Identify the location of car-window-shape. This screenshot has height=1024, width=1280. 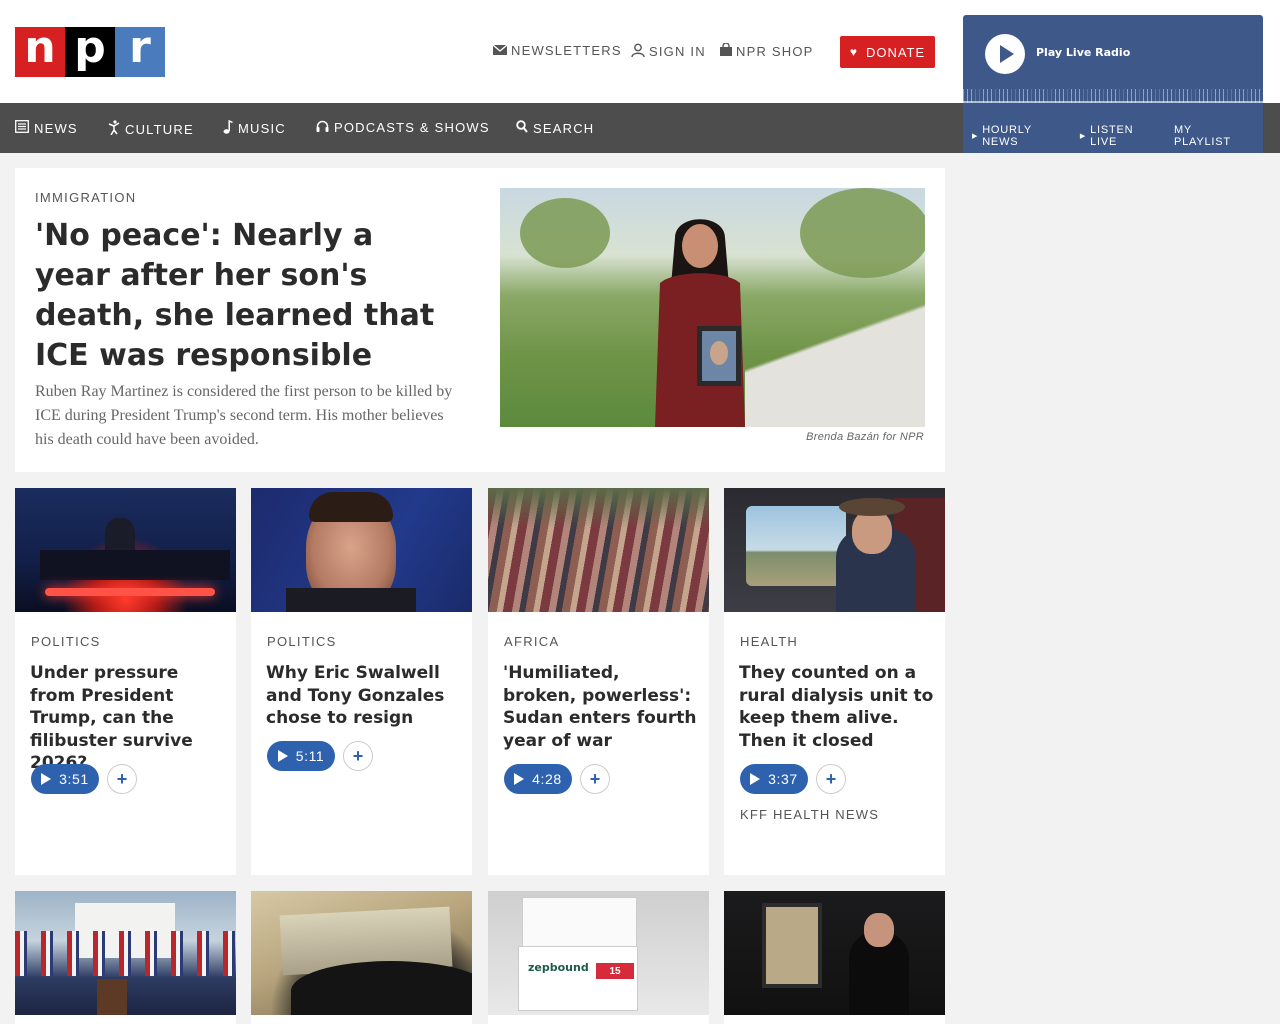
(796, 546).